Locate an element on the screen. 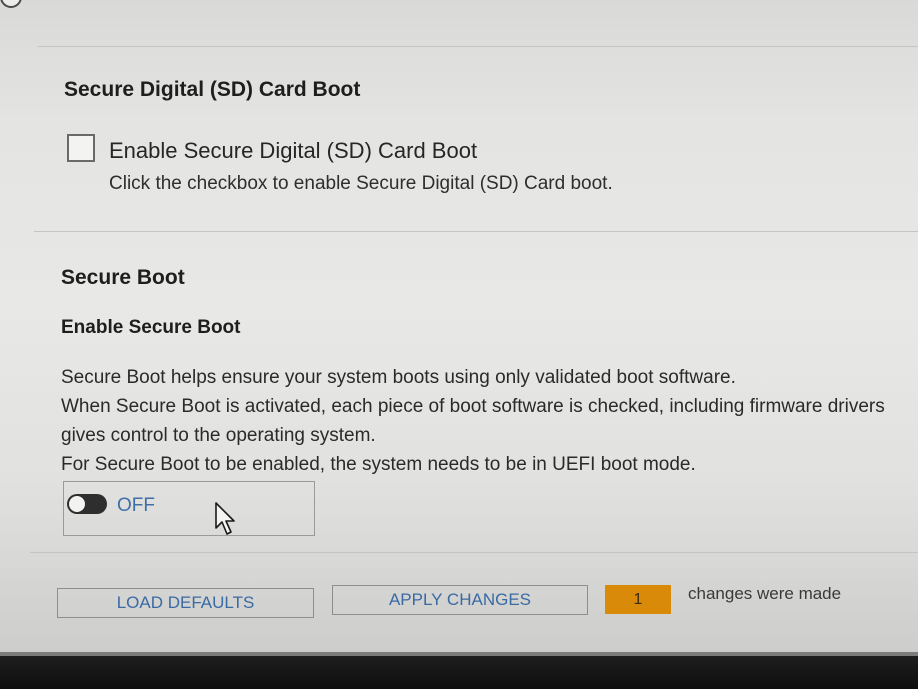  secure-boot-toggle: OFF is located at coordinates (189, 508).